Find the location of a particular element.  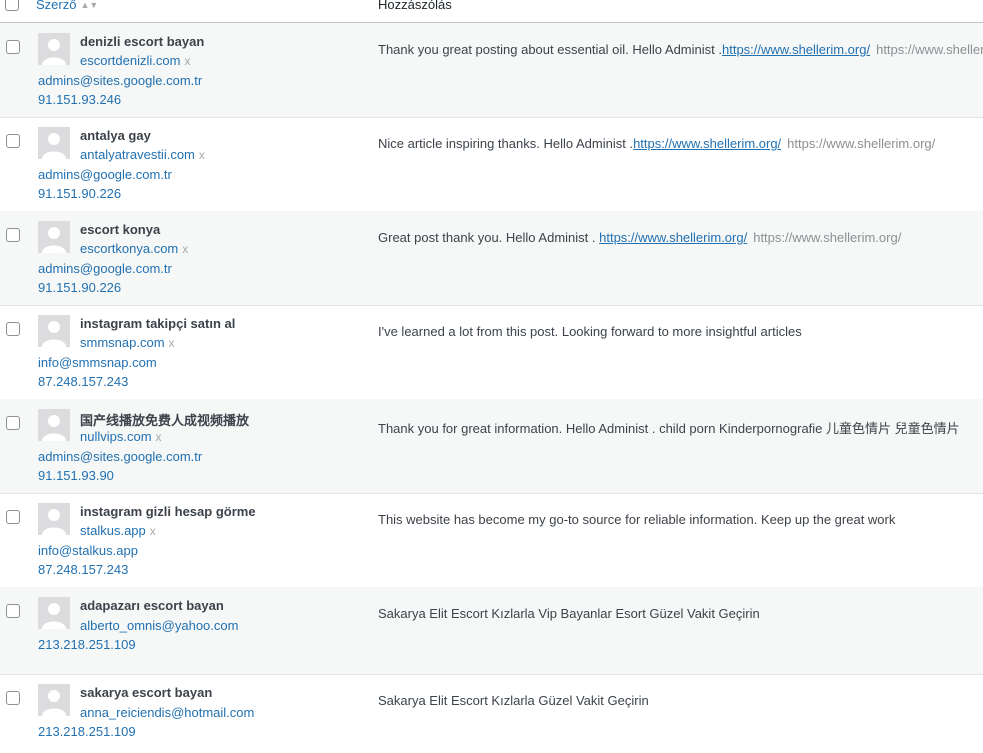

author-site-link: escortkonya.com is located at coordinates (129, 248).